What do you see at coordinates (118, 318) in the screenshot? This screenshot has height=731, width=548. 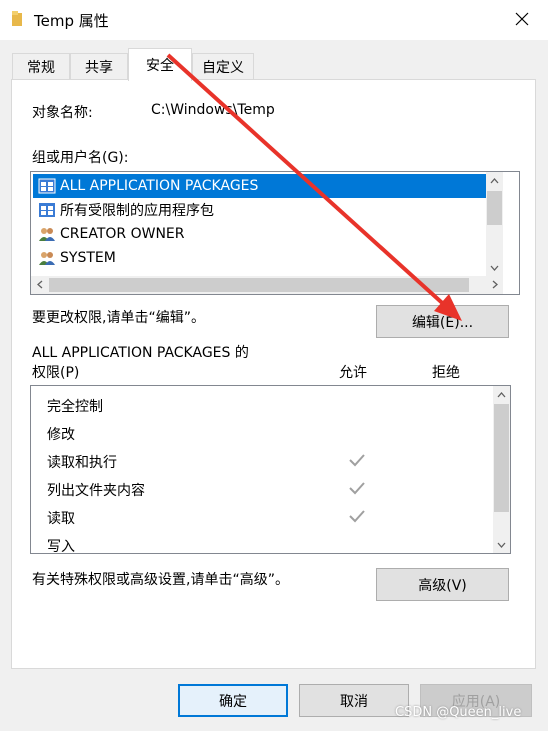 I see `edit-hint: 要更改权限,请单击“编辑”。` at bounding box center [118, 318].